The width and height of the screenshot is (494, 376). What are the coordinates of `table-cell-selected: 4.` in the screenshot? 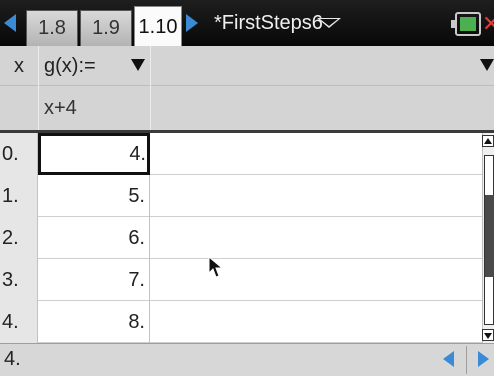 It's located at (94, 154).